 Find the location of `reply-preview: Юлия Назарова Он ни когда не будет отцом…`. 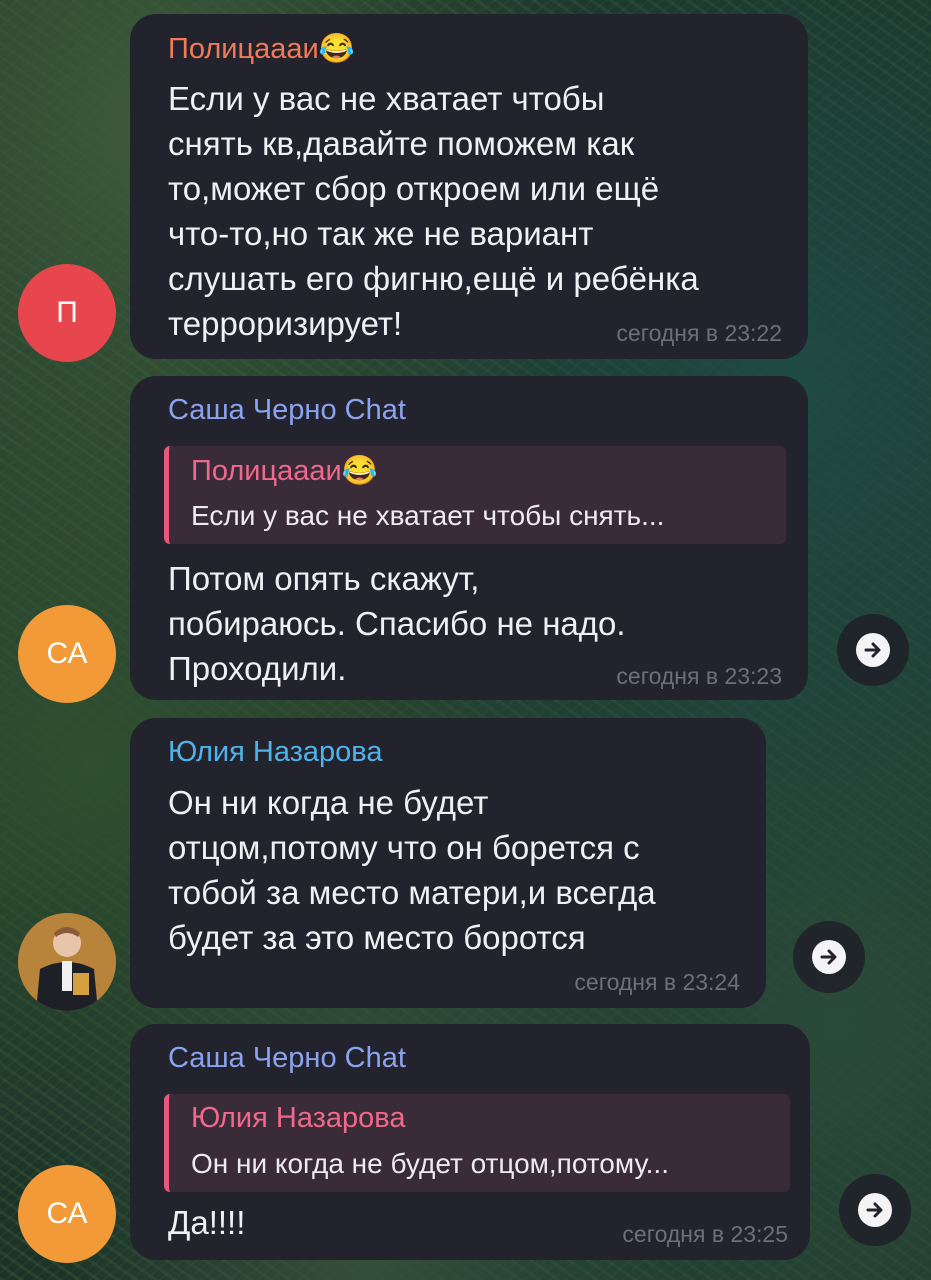

reply-preview: Юлия Назарова Он ни когда не будет отцом… is located at coordinates (477, 1143).